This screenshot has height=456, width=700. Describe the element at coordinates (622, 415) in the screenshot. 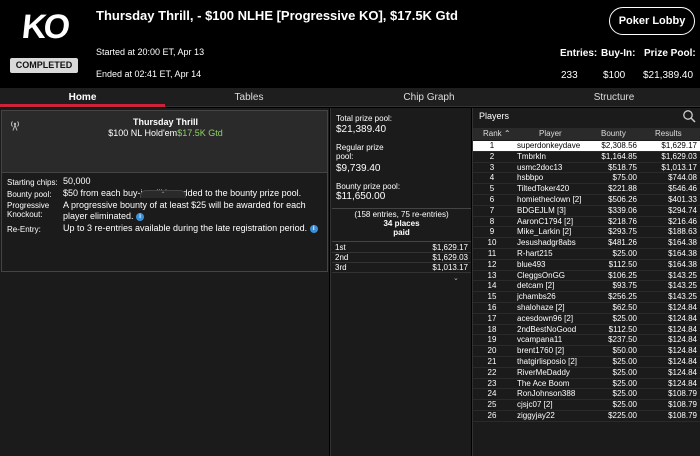

I see `player-bounty: $225.00` at that location.